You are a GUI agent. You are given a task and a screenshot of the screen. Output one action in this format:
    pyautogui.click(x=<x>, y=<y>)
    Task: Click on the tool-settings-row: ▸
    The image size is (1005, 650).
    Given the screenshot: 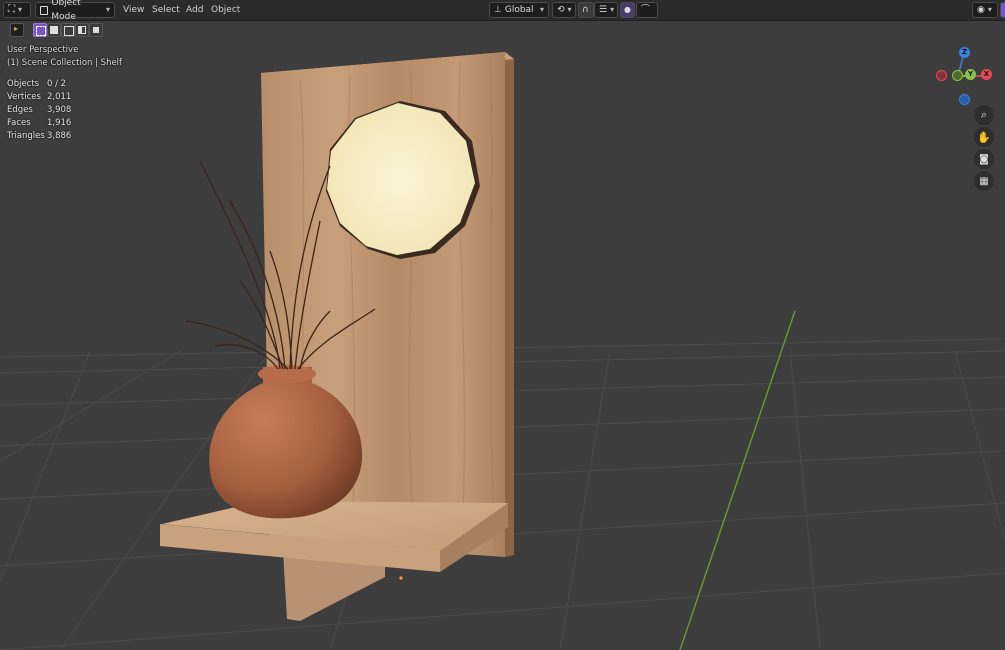 What is the action you would take?
    pyautogui.click(x=100, y=30)
    